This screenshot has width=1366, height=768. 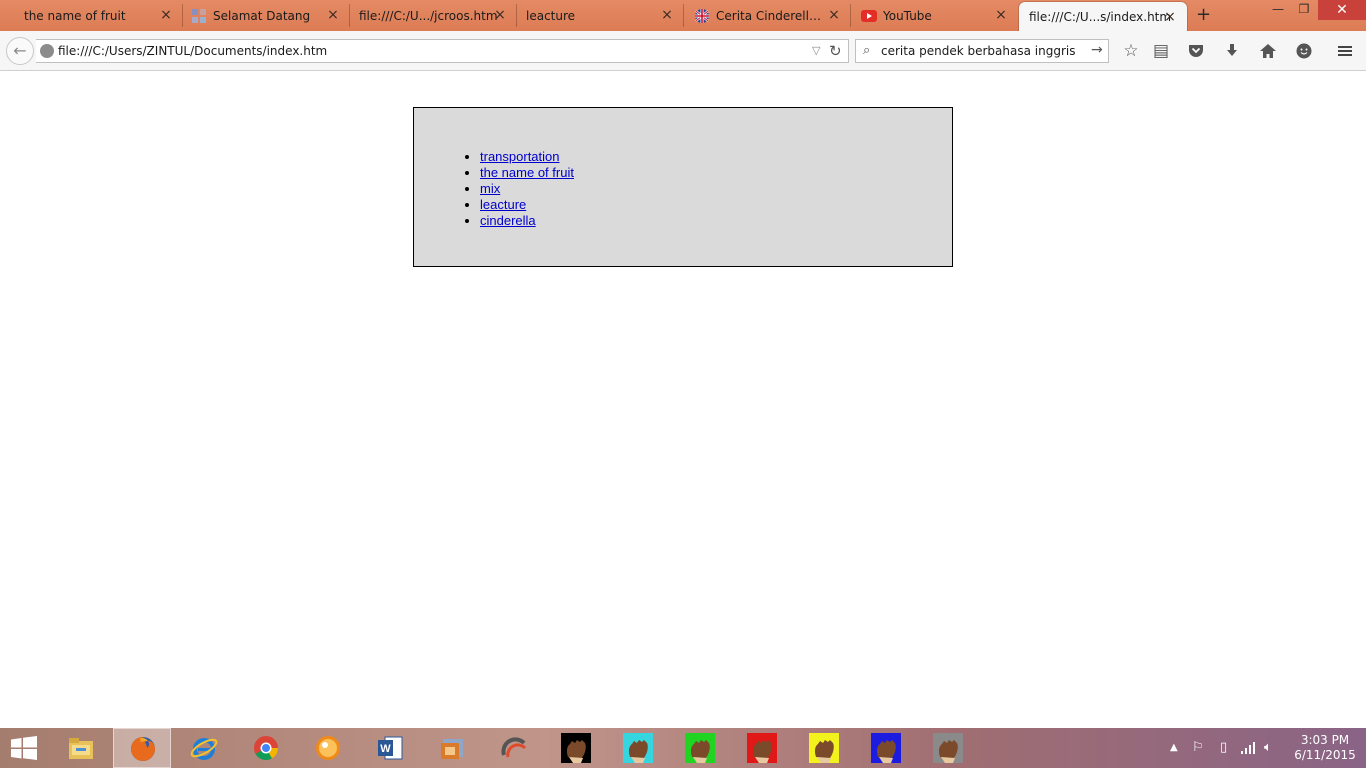 What do you see at coordinates (600, 15) in the screenshot?
I see `tab-leacture: leacture ×` at bounding box center [600, 15].